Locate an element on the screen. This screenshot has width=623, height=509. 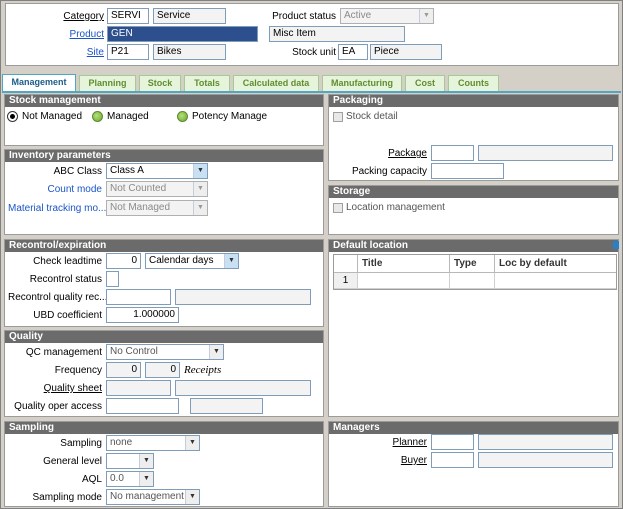
quality-title: Quality is located at coordinates (164, 337).